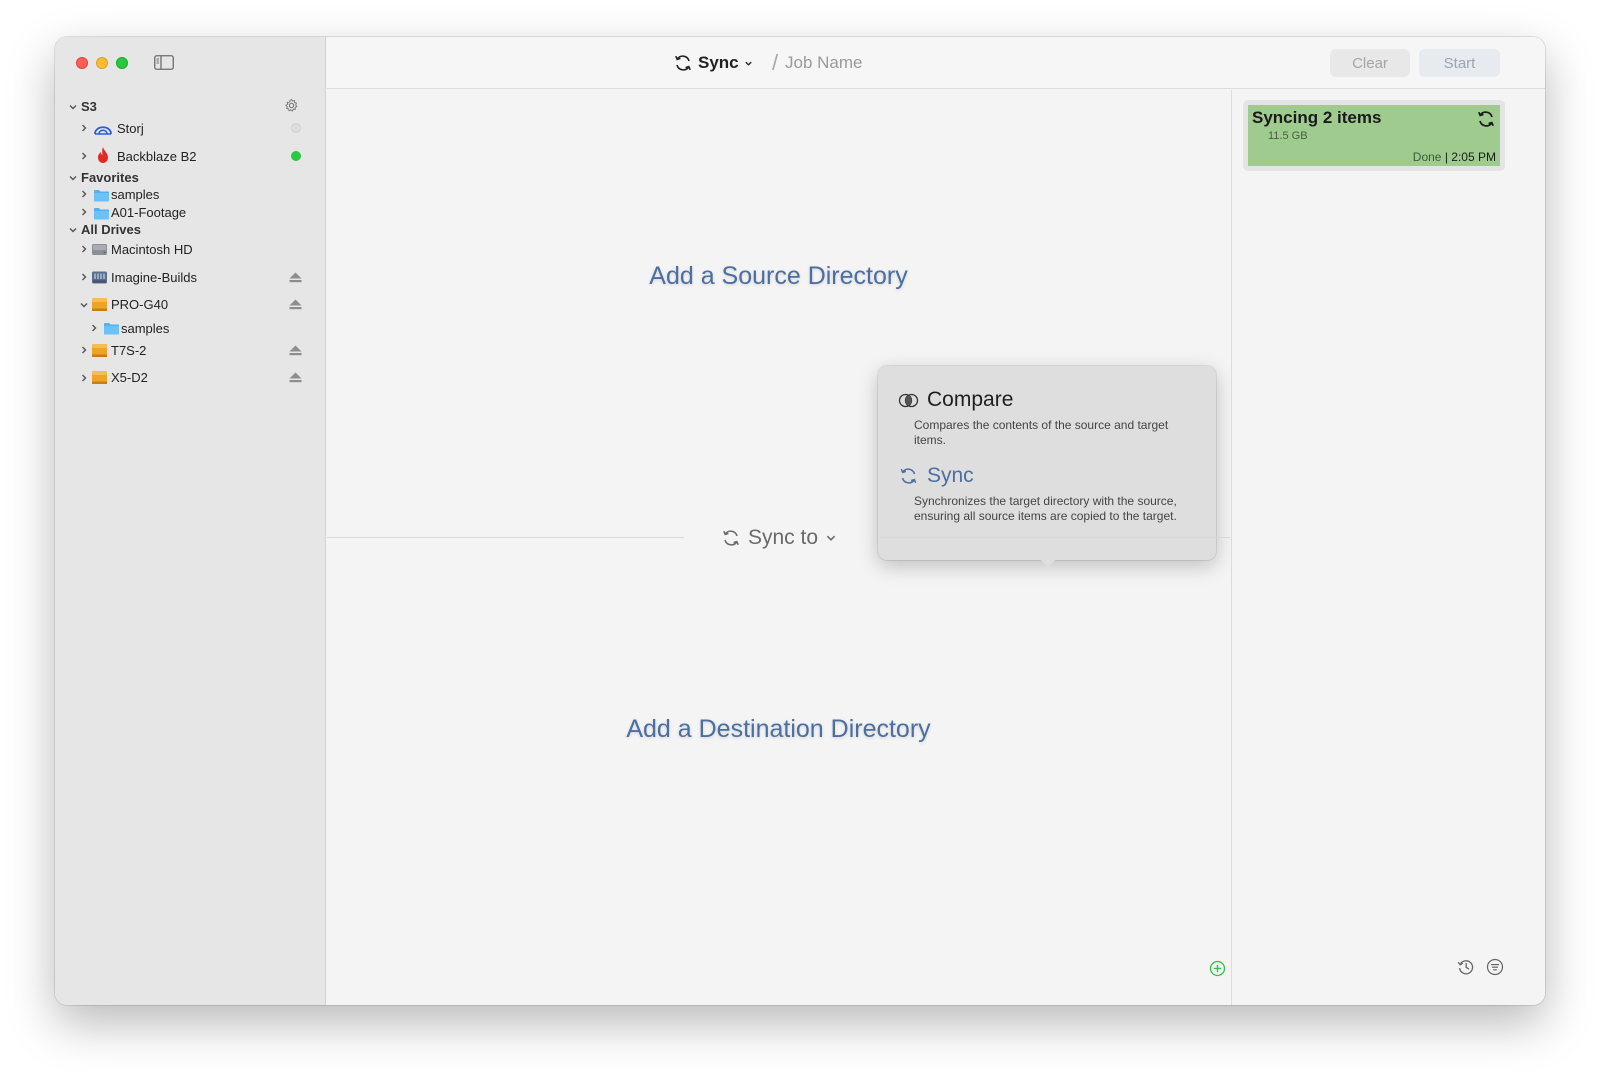  I want to click on mode-label: Sync, so click(718, 62).